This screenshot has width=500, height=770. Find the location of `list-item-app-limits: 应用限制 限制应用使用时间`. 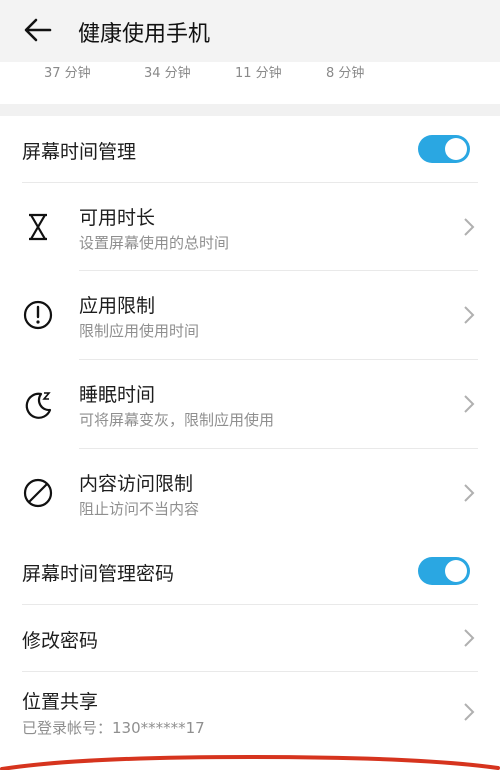

list-item-app-limits: 应用限制 限制应用使用时间 is located at coordinates (250, 315).